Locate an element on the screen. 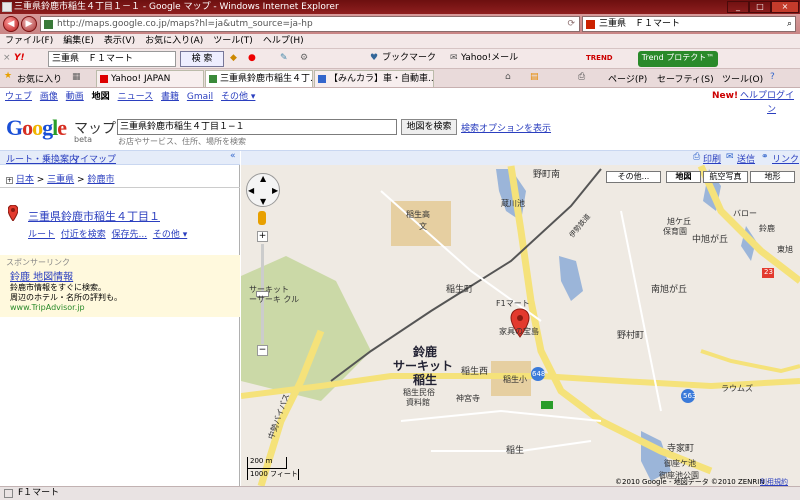 The width and height of the screenshot is (800, 500). minimize-button: _ is located at coordinates (738, 7).